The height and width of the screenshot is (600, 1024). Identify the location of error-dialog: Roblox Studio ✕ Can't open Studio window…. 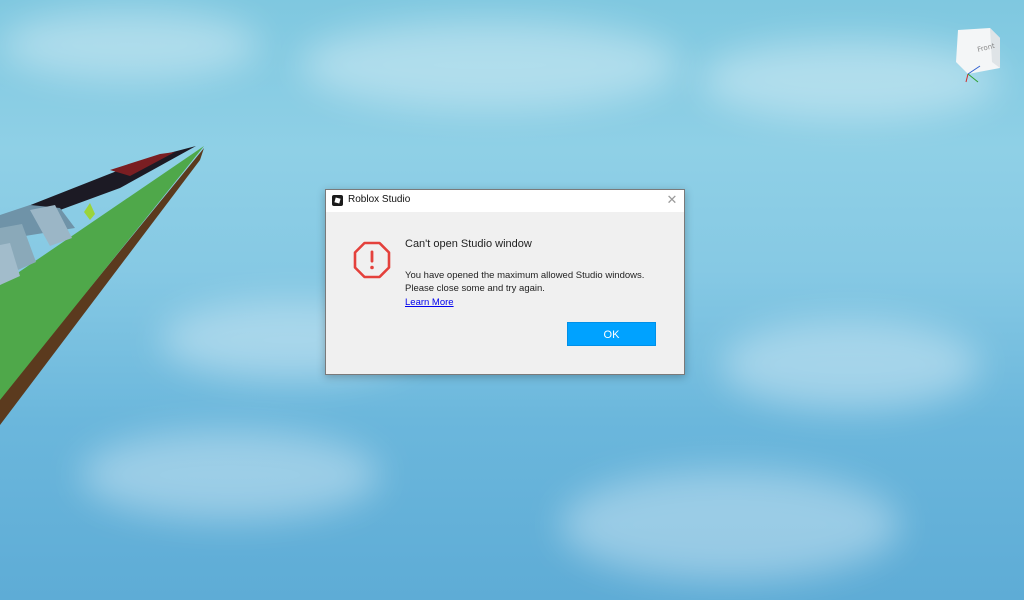
(505, 282).